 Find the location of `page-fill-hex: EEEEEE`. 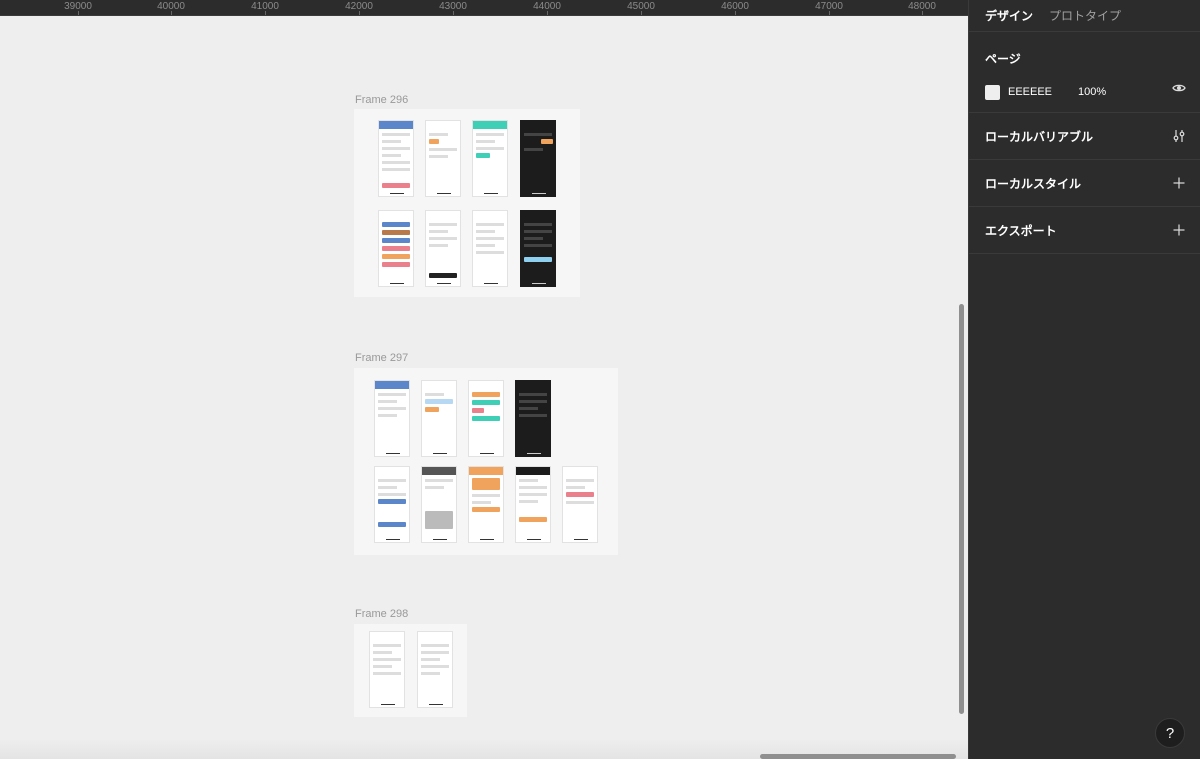

page-fill-hex: EEEEEE is located at coordinates (1043, 92).